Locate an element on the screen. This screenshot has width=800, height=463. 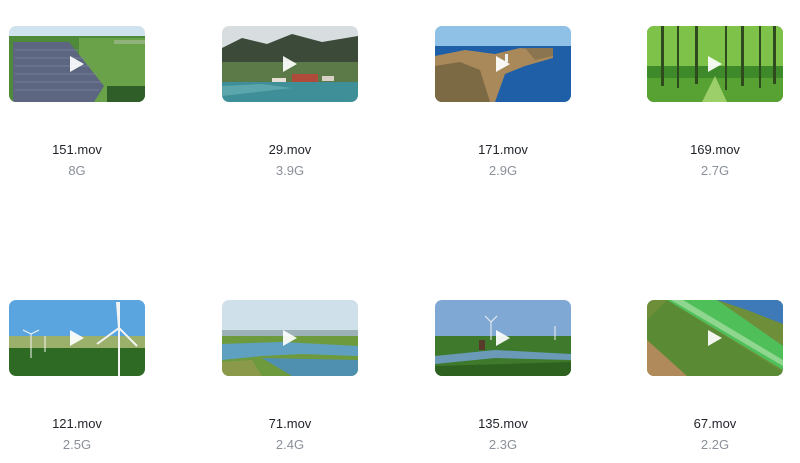
video-file-name: 67.mov is located at coordinates (715, 423).